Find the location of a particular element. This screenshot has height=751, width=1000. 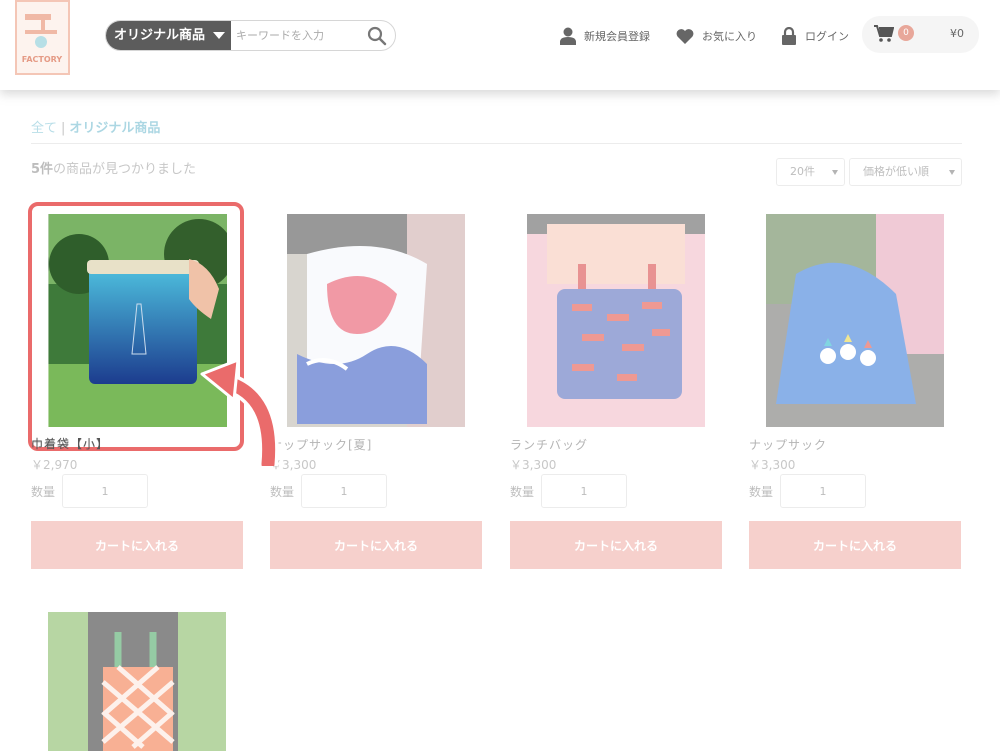

result-count-number: 5件 is located at coordinates (42, 169).